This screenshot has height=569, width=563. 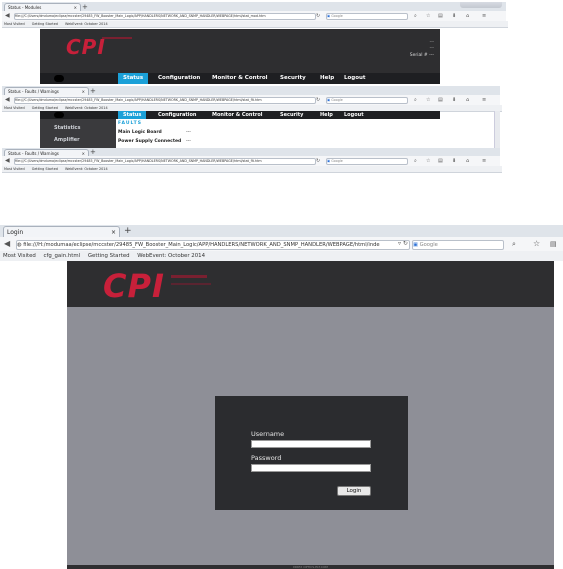 What do you see at coordinates (33, 91) in the screenshot?
I see `tab-title: Status - Faults / Warnings` at bounding box center [33, 91].